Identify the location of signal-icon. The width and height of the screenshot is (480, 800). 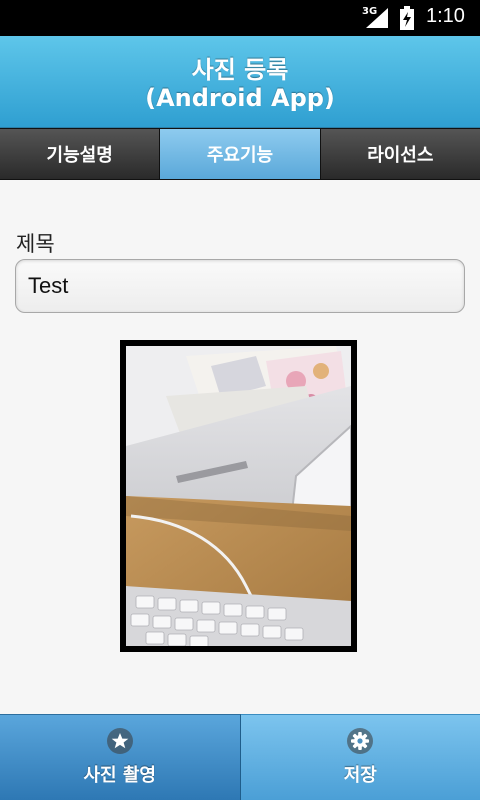
(377, 18).